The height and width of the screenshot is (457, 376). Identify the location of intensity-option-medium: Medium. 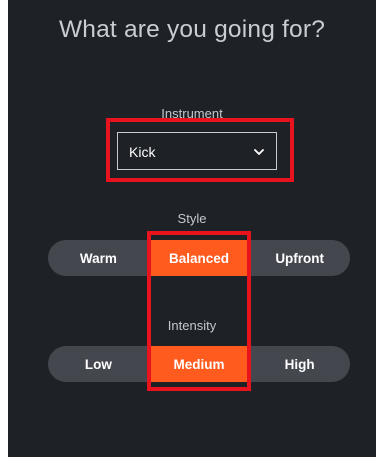
(199, 364).